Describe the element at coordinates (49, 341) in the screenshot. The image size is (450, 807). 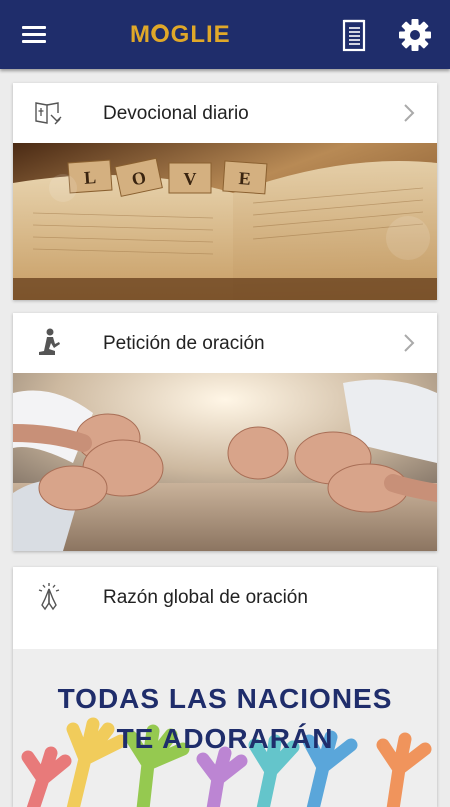
I see `praying-person-icon` at that location.